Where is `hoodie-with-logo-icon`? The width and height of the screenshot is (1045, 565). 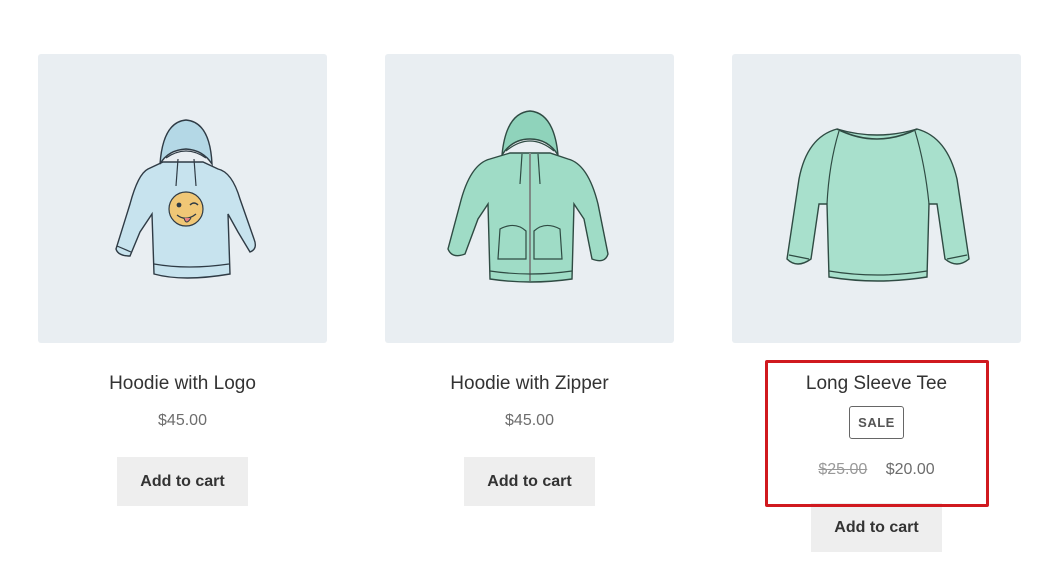 hoodie-with-logo-icon is located at coordinates (185, 198).